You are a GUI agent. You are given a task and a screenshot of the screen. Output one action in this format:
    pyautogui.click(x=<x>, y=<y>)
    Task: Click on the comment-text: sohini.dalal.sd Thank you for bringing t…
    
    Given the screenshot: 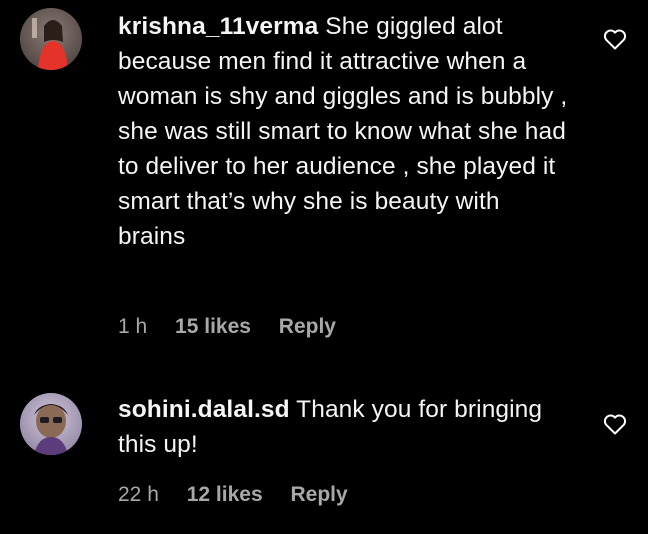 What is the action you would take?
    pyautogui.click(x=343, y=427)
    